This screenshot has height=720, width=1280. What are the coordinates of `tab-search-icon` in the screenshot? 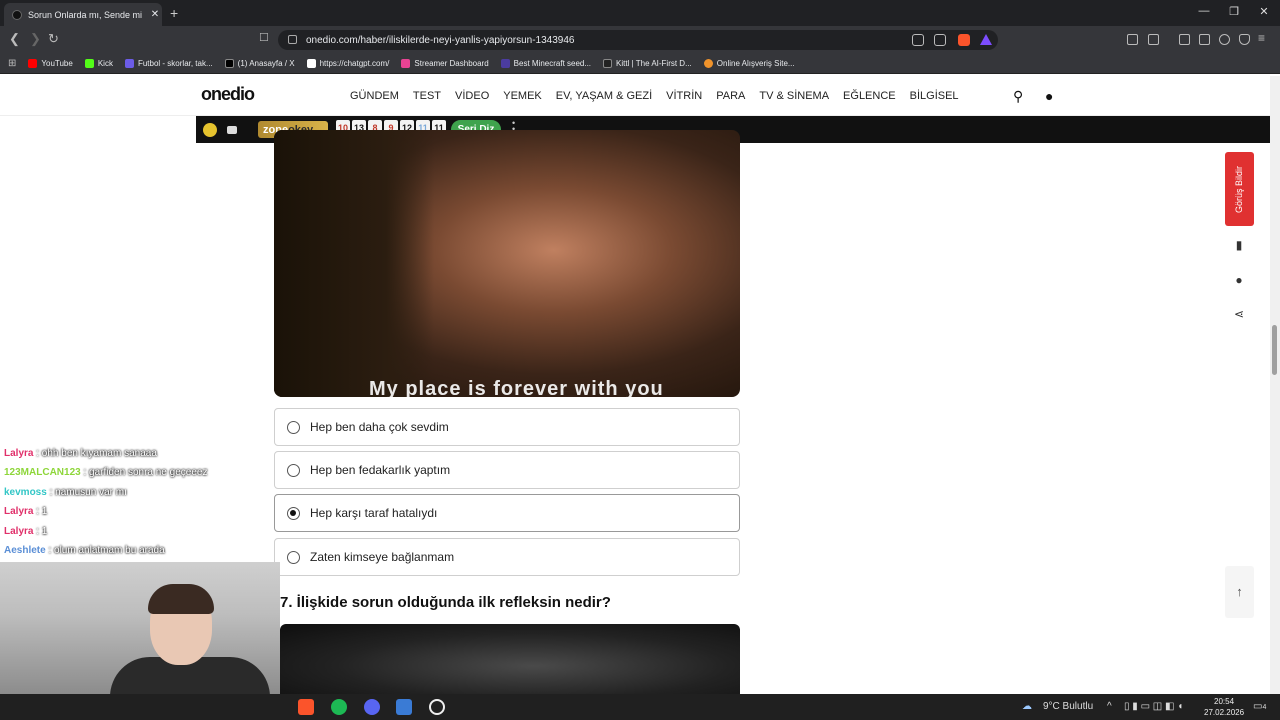 It's located at (1153, 39).